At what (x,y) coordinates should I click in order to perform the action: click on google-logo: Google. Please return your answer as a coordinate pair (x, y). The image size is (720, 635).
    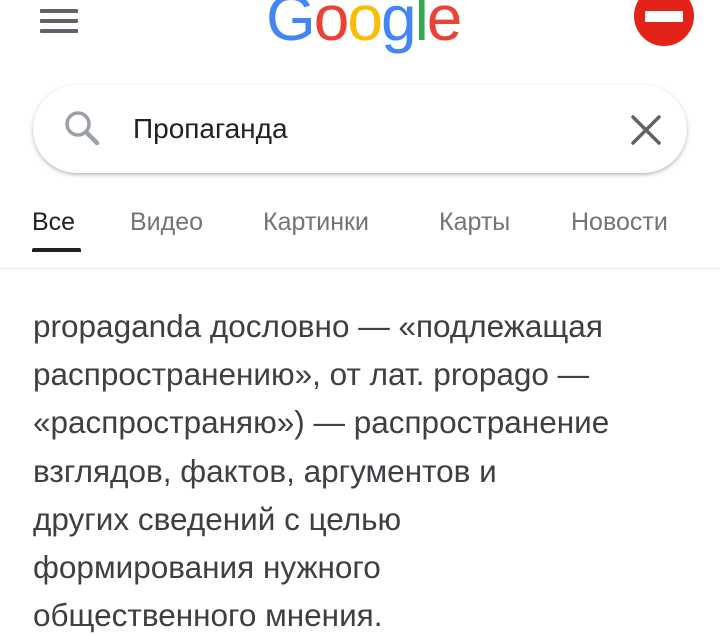
    Looking at the image, I should click on (364, 29).